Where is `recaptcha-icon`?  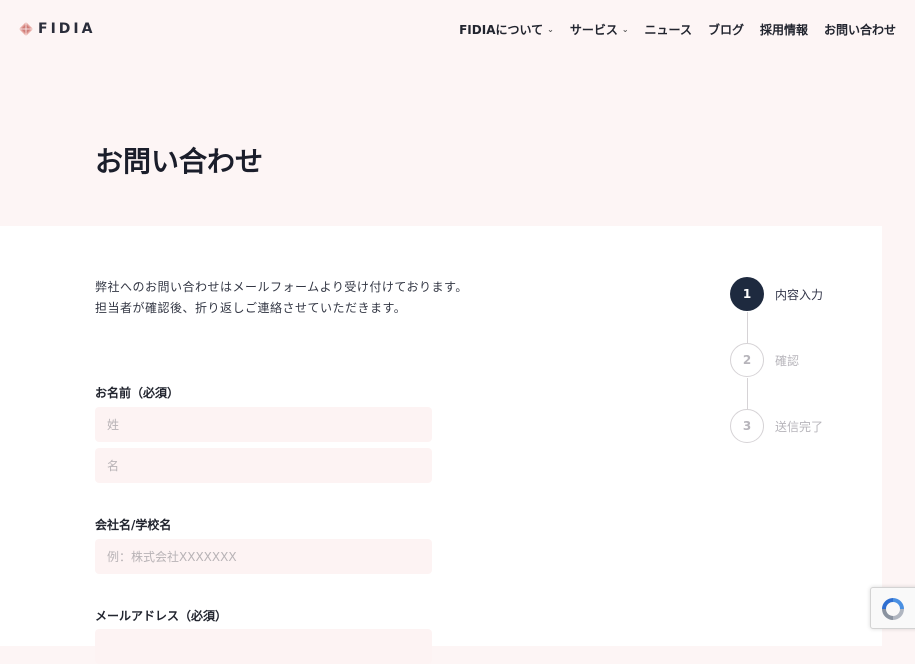
recaptcha-icon is located at coordinates (893, 609).